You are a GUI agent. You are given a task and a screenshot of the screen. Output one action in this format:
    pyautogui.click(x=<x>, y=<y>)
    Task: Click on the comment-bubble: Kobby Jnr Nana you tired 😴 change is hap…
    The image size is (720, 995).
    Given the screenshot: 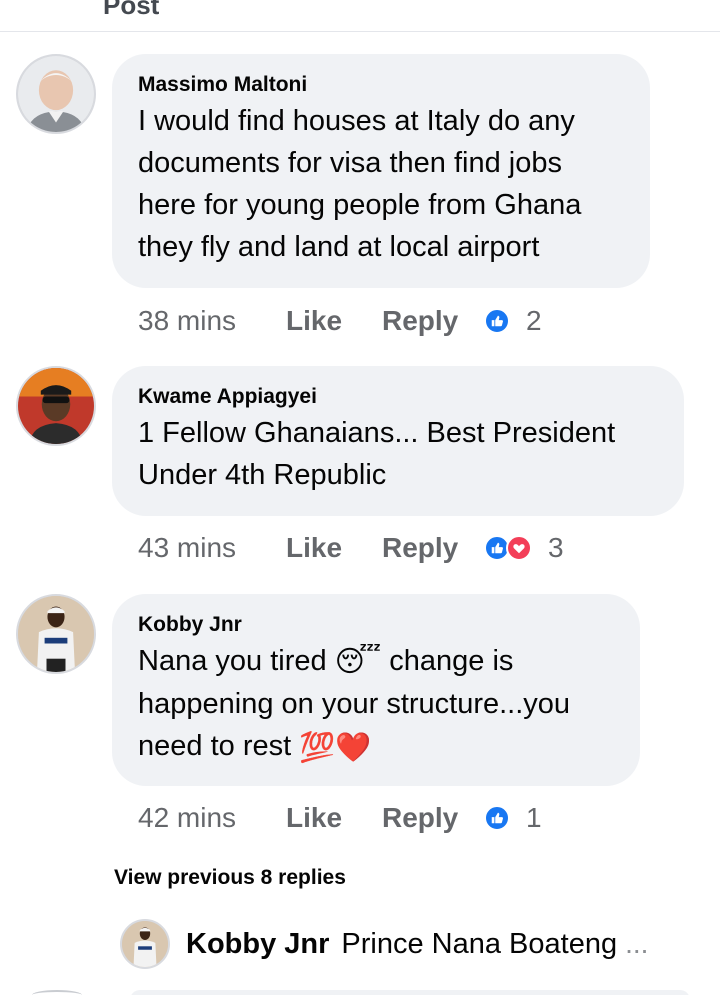 What is the action you would take?
    pyautogui.click(x=376, y=690)
    